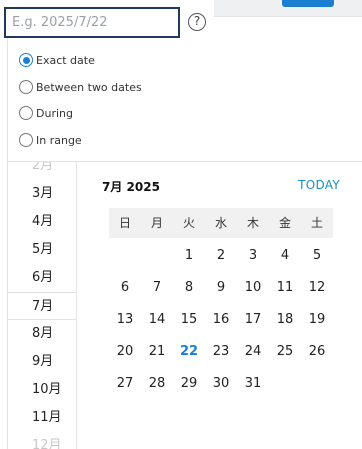 Image resolution: width=362 pixels, height=449 pixels. I want to click on month-item: 8月, so click(42, 334).